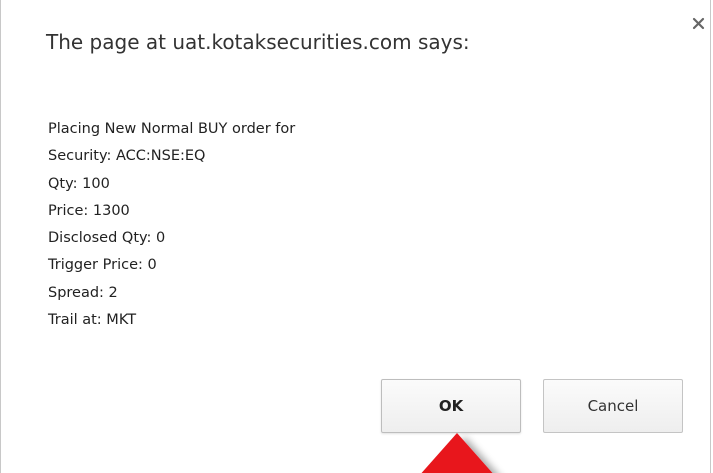  I want to click on close-icon, so click(699, 24).